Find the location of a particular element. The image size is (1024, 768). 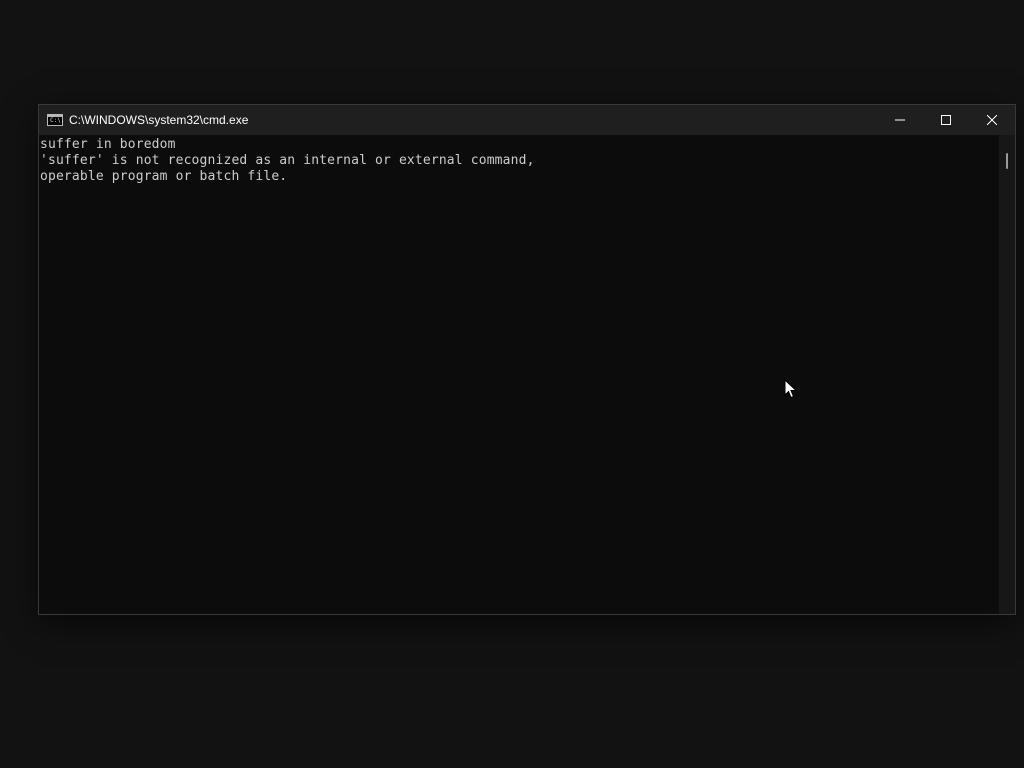

app-icon-glyph: C:\. is located at coordinates (57, 120).